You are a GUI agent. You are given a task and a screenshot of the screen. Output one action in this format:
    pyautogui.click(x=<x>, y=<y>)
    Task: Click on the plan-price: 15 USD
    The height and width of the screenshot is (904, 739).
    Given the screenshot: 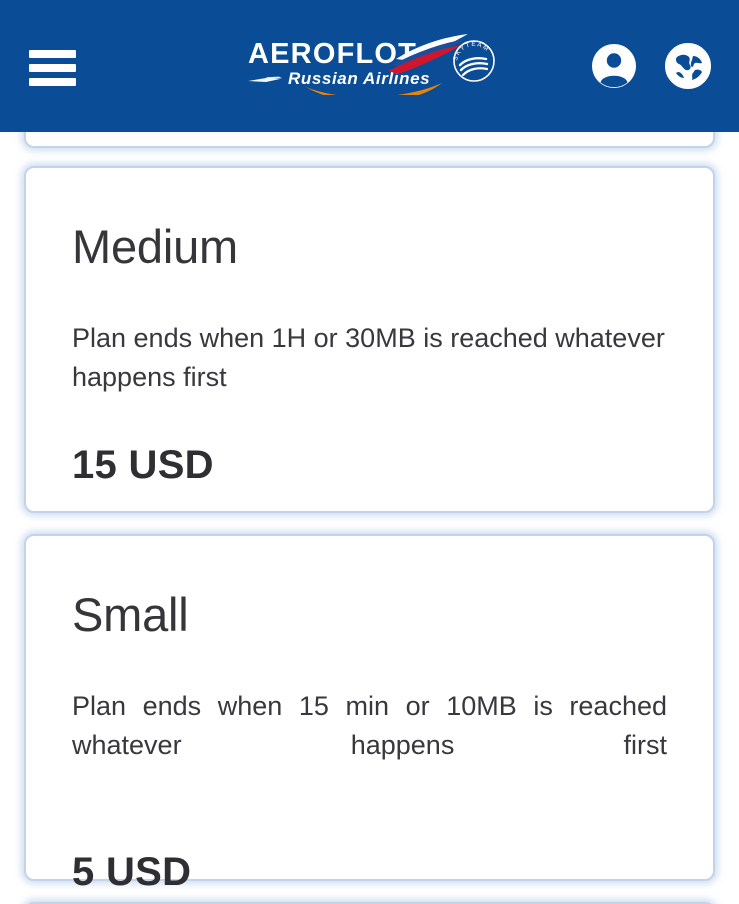 What is the action you would take?
    pyautogui.click(x=143, y=465)
    